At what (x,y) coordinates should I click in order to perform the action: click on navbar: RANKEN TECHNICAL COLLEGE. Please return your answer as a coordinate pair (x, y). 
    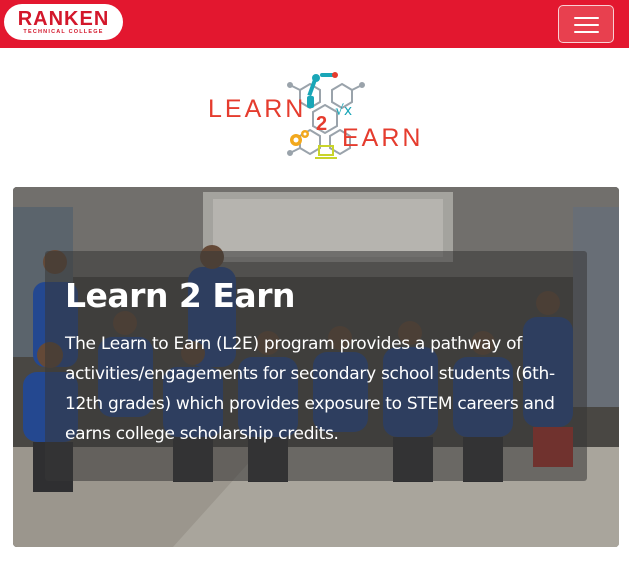
    Looking at the image, I should click on (314, 24).